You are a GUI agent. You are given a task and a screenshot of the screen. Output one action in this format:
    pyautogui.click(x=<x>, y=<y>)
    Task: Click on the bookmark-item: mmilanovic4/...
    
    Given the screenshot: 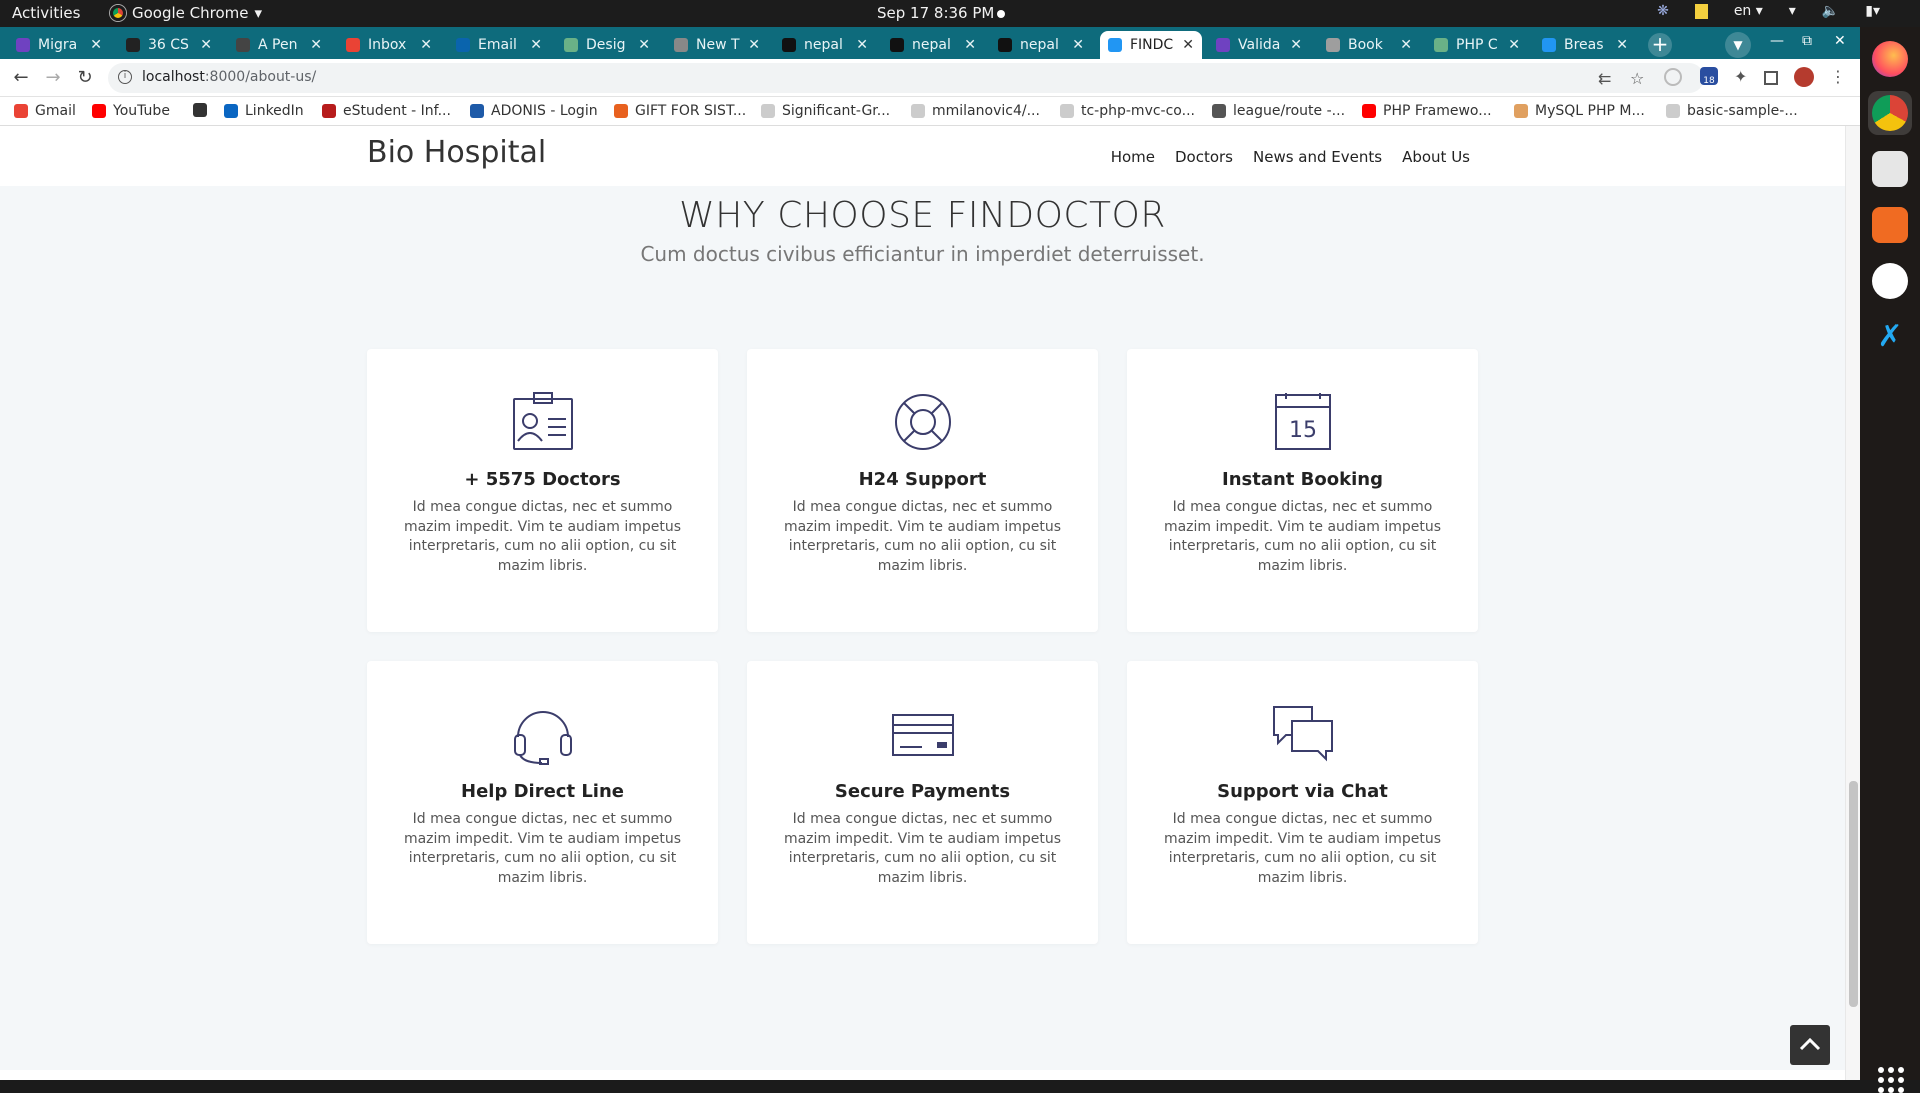 What is the action you would take?
    pyautogui.click(x=975, y=111)
    